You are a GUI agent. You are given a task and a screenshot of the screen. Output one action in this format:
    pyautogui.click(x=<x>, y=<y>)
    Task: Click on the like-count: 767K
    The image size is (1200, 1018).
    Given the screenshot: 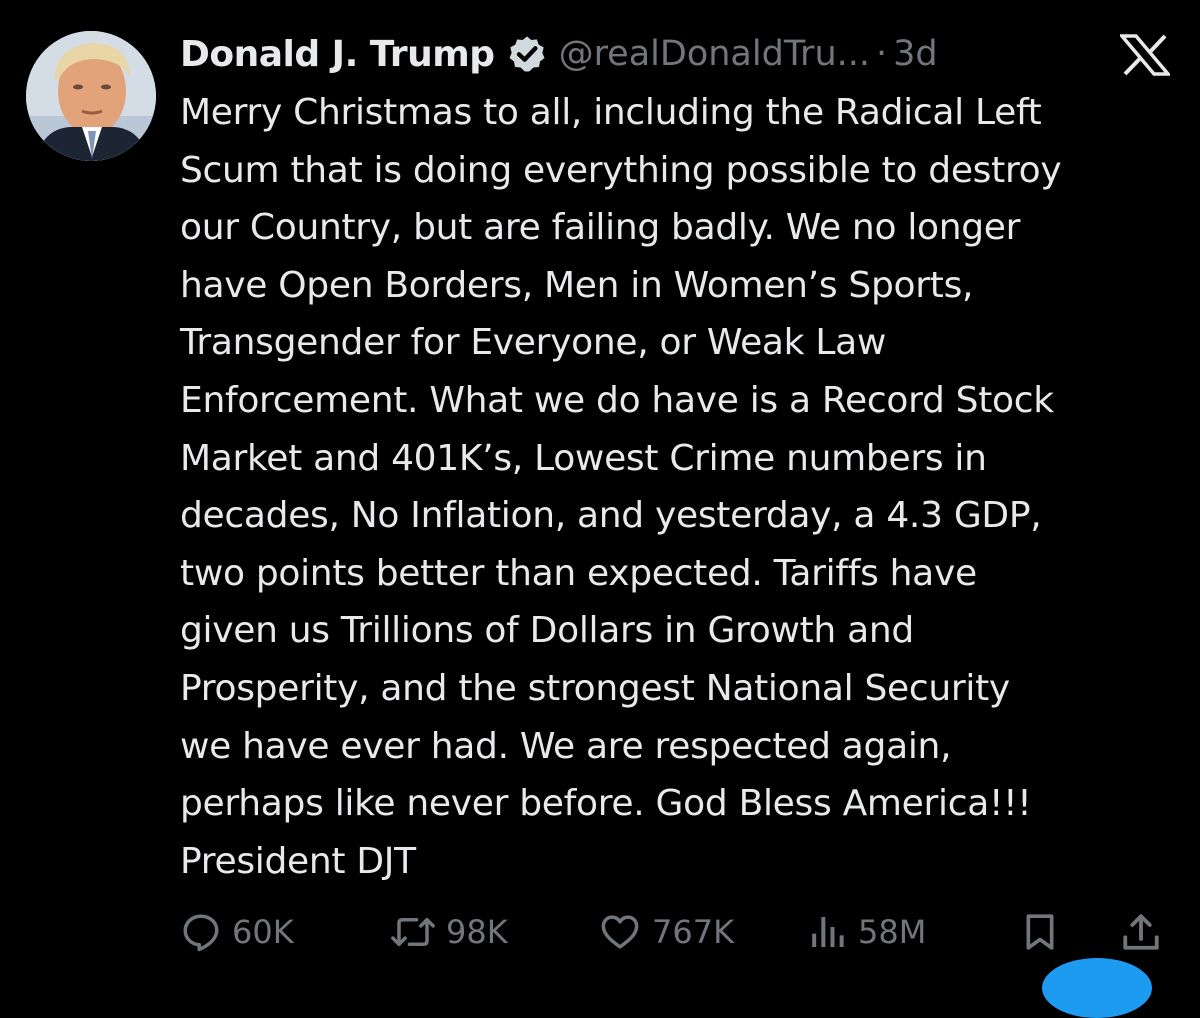 What is the action you would take?
    pyautogui.click(x=693, y=932)
    